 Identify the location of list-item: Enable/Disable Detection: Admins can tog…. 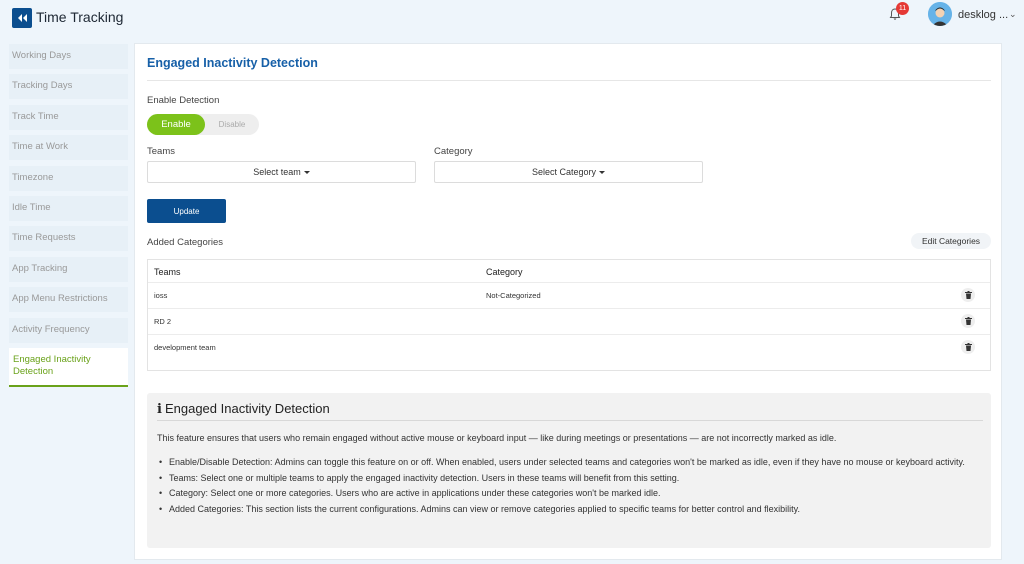
(570, 463).